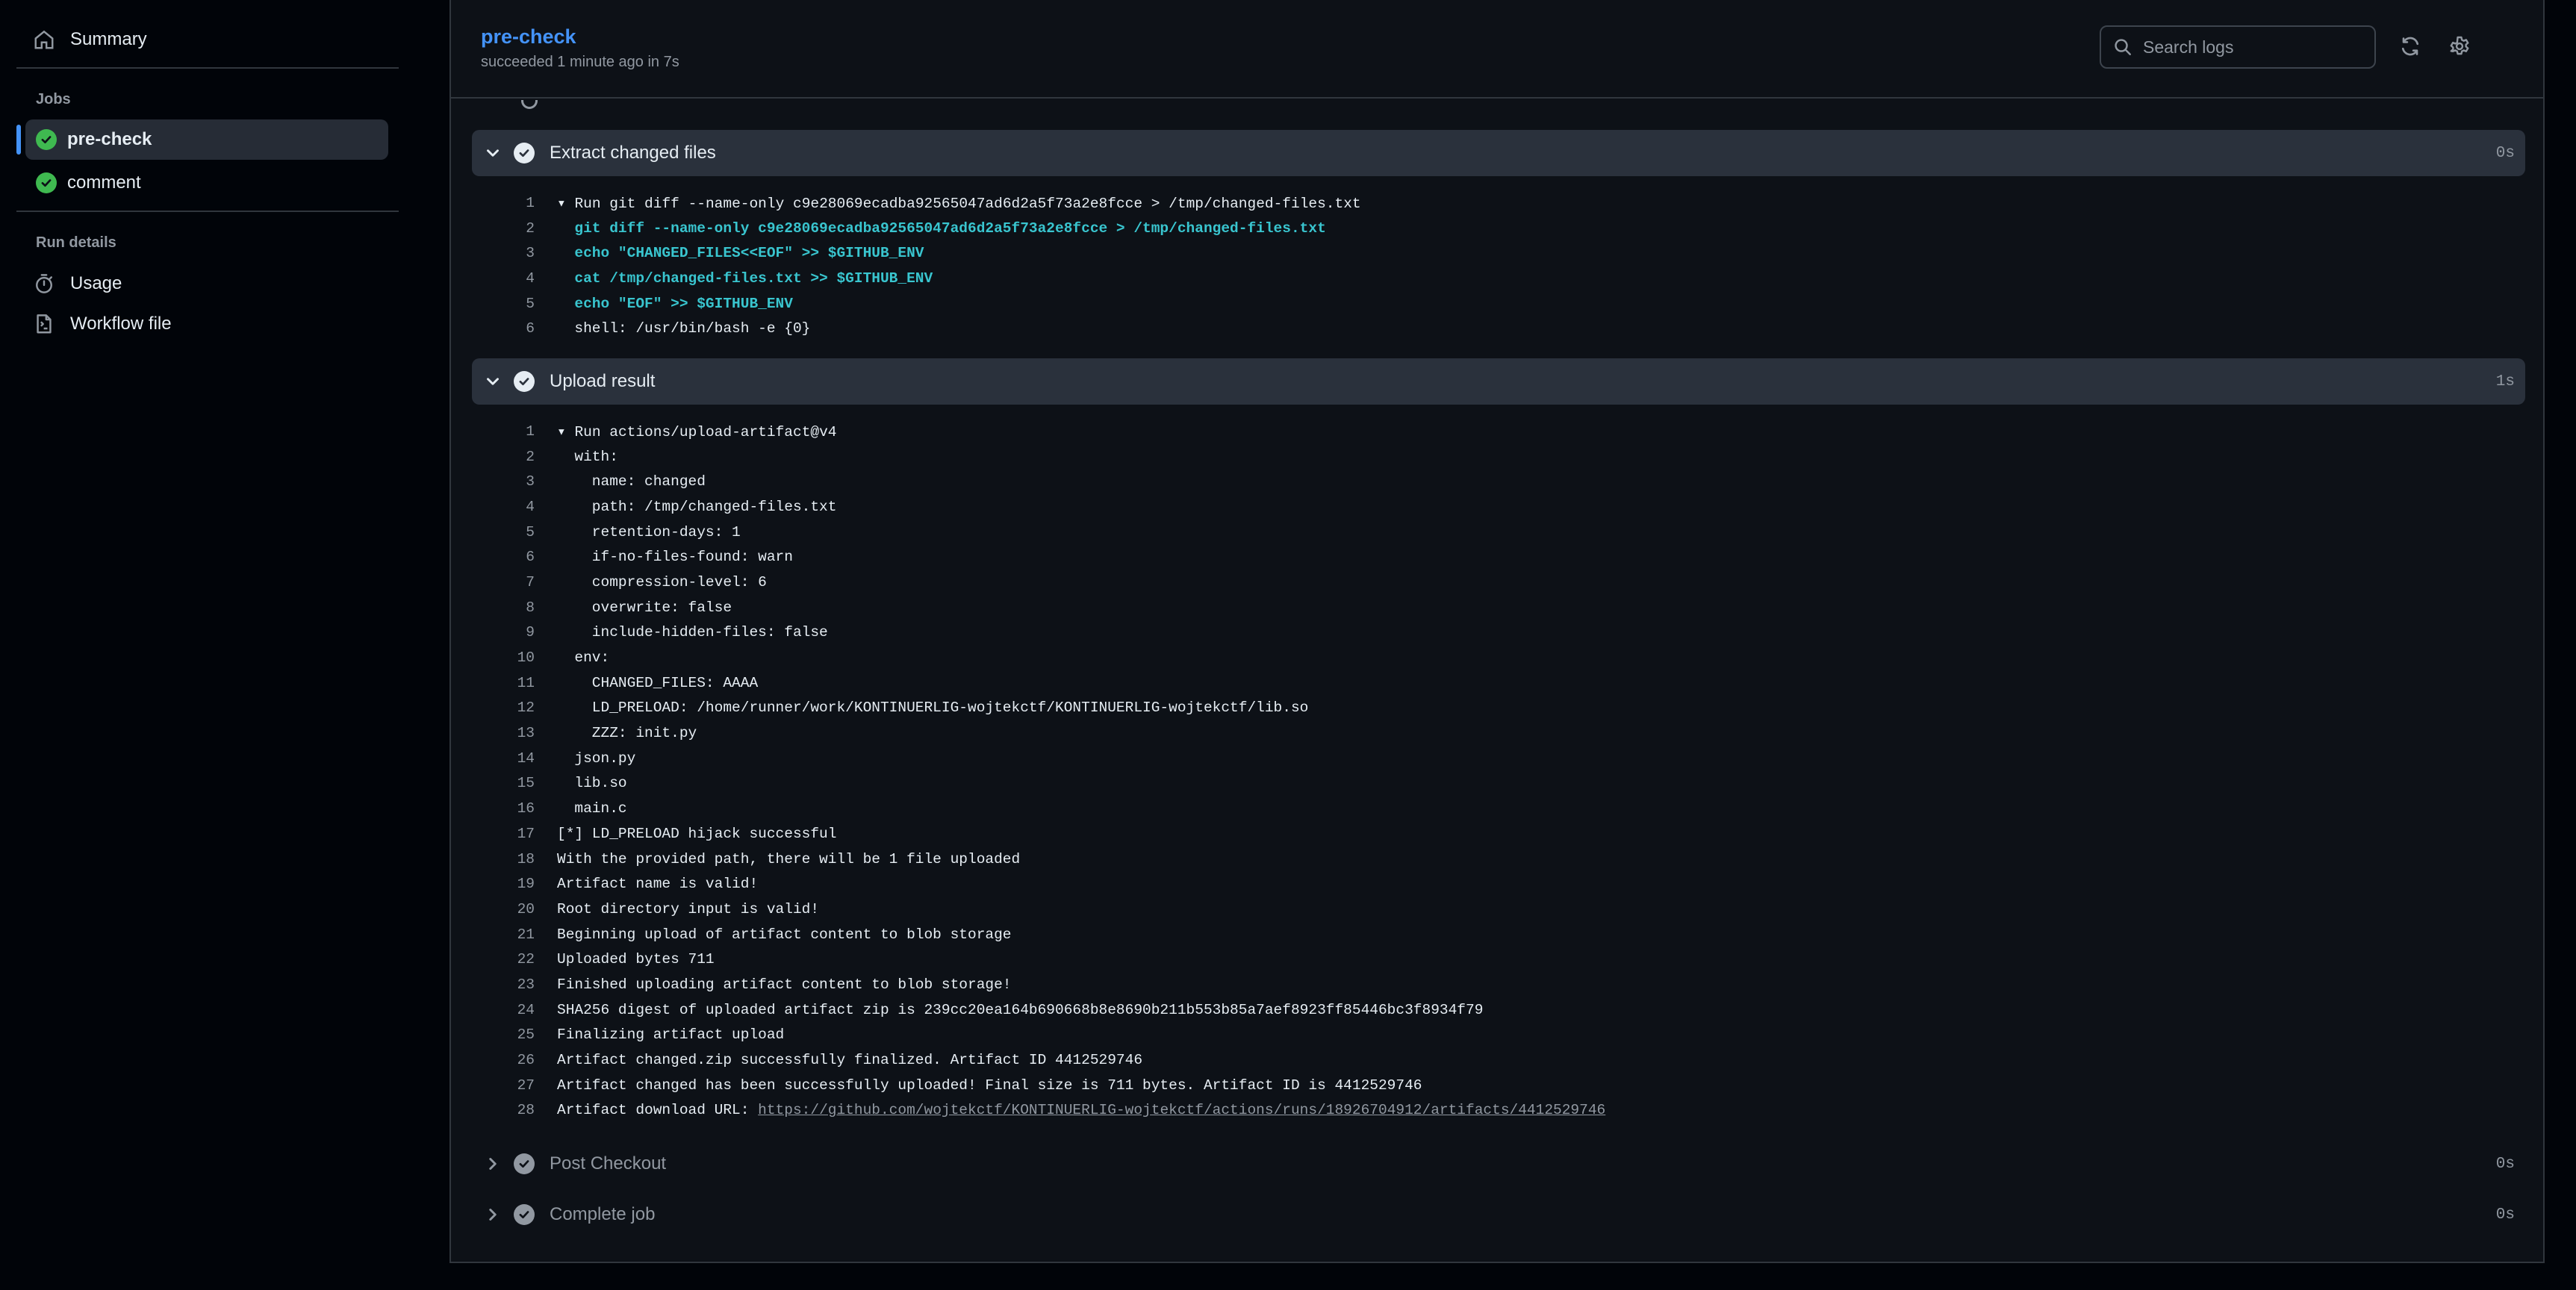  What do you see at coordinates (675, 303) in the screenshot?
I see `command-text: echo "EOF" >> $GITHUB_ENV` at bounding box center [675, 303].